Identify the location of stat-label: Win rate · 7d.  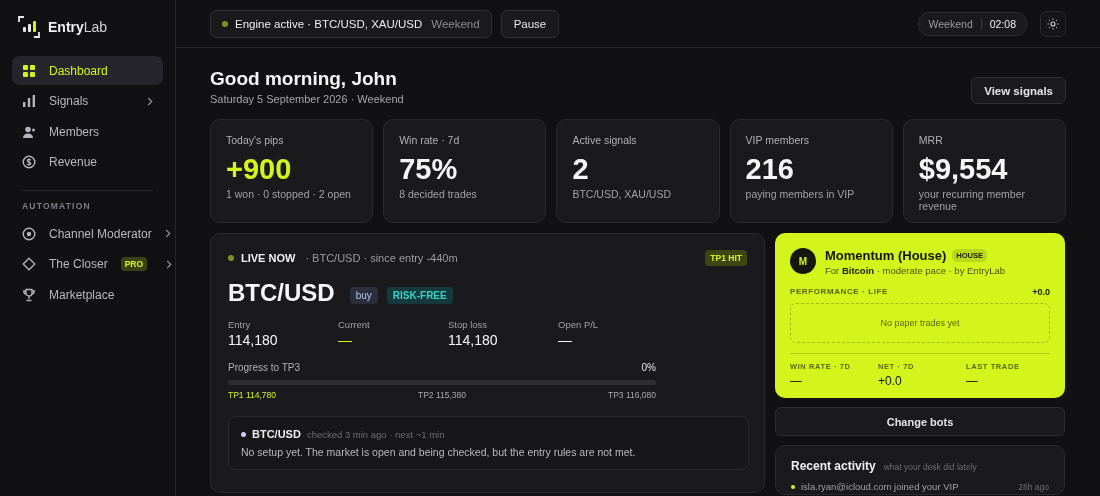
(430, 140).